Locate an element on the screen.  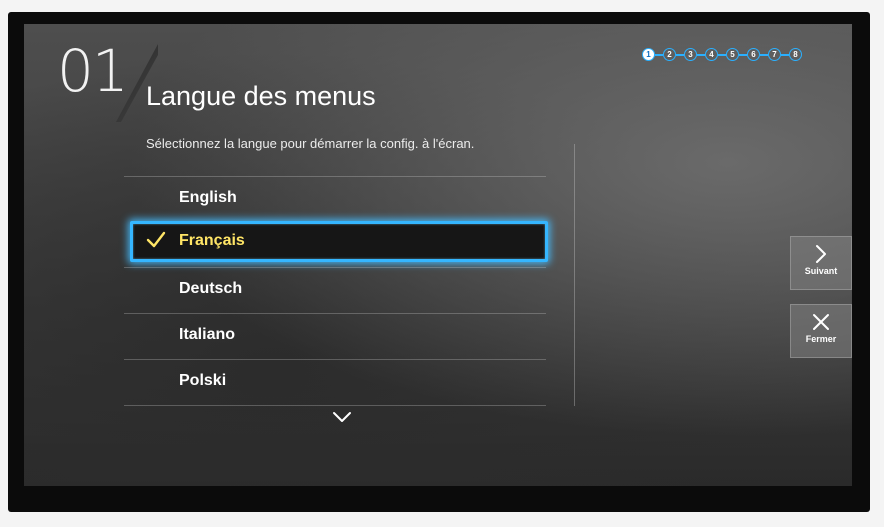
language-option-italiano: Italiano is located at coordinates (335, 335).